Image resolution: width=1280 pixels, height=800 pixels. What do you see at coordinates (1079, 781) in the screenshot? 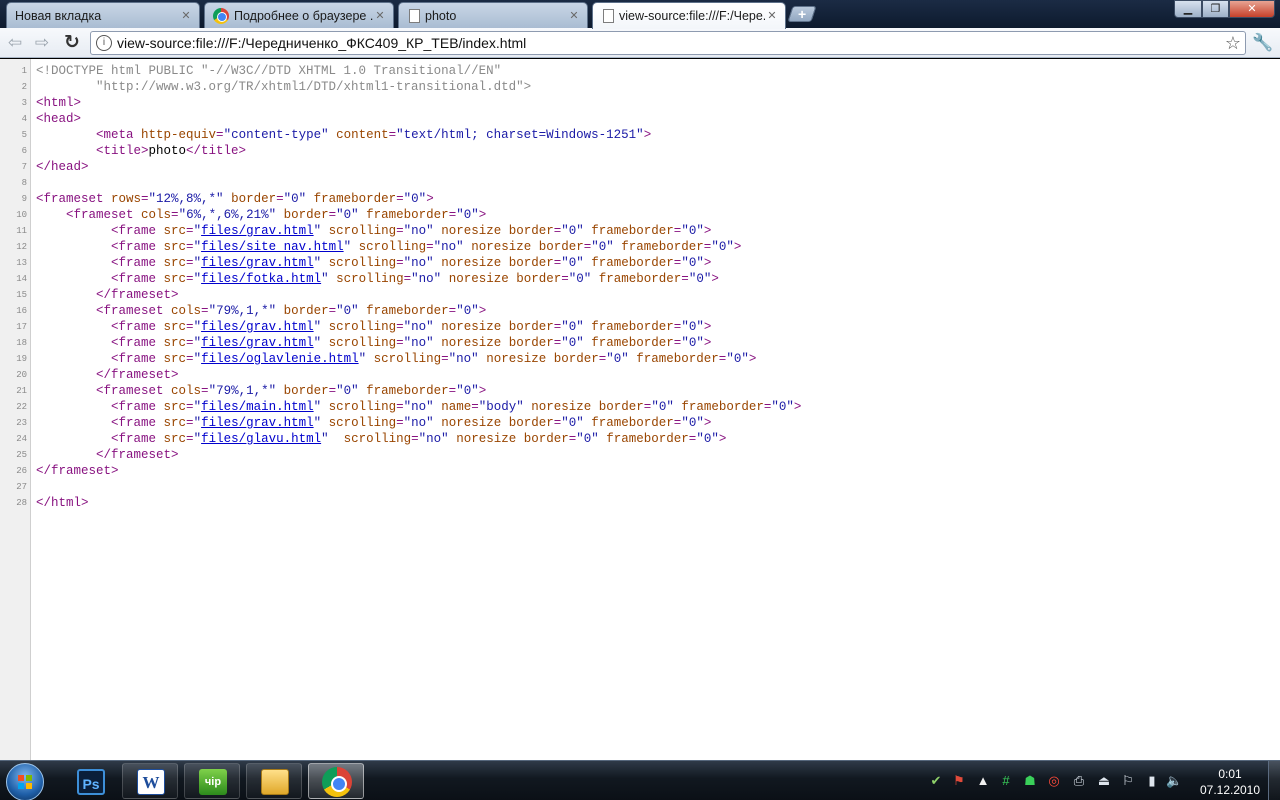
I see `printer-icon: ⎙` at bounding box center [1079, 781].